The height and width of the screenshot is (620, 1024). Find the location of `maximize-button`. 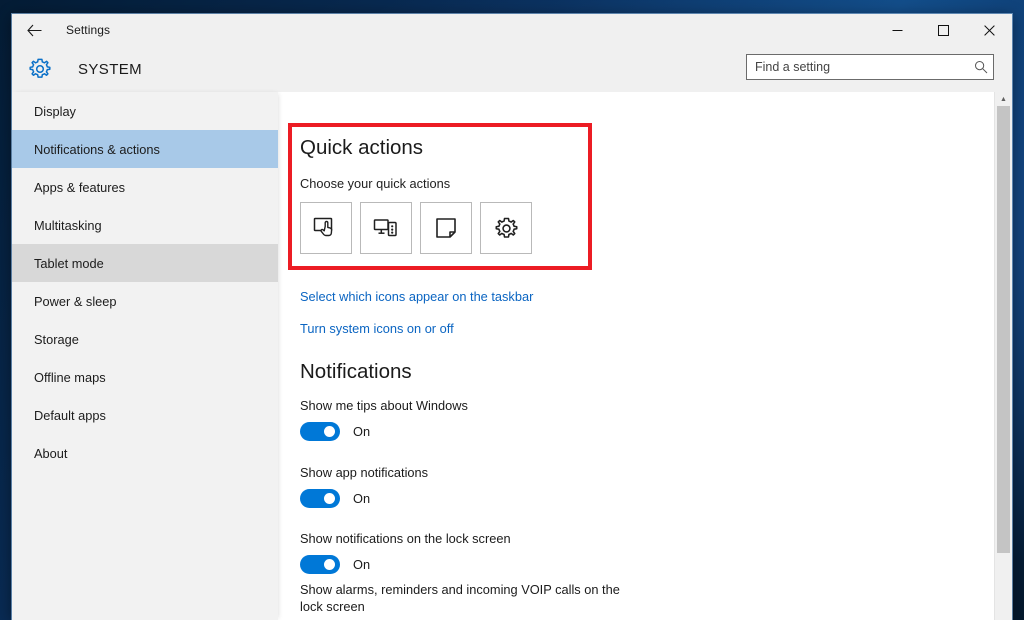

maximize-button is located at coordinates (943, 30).